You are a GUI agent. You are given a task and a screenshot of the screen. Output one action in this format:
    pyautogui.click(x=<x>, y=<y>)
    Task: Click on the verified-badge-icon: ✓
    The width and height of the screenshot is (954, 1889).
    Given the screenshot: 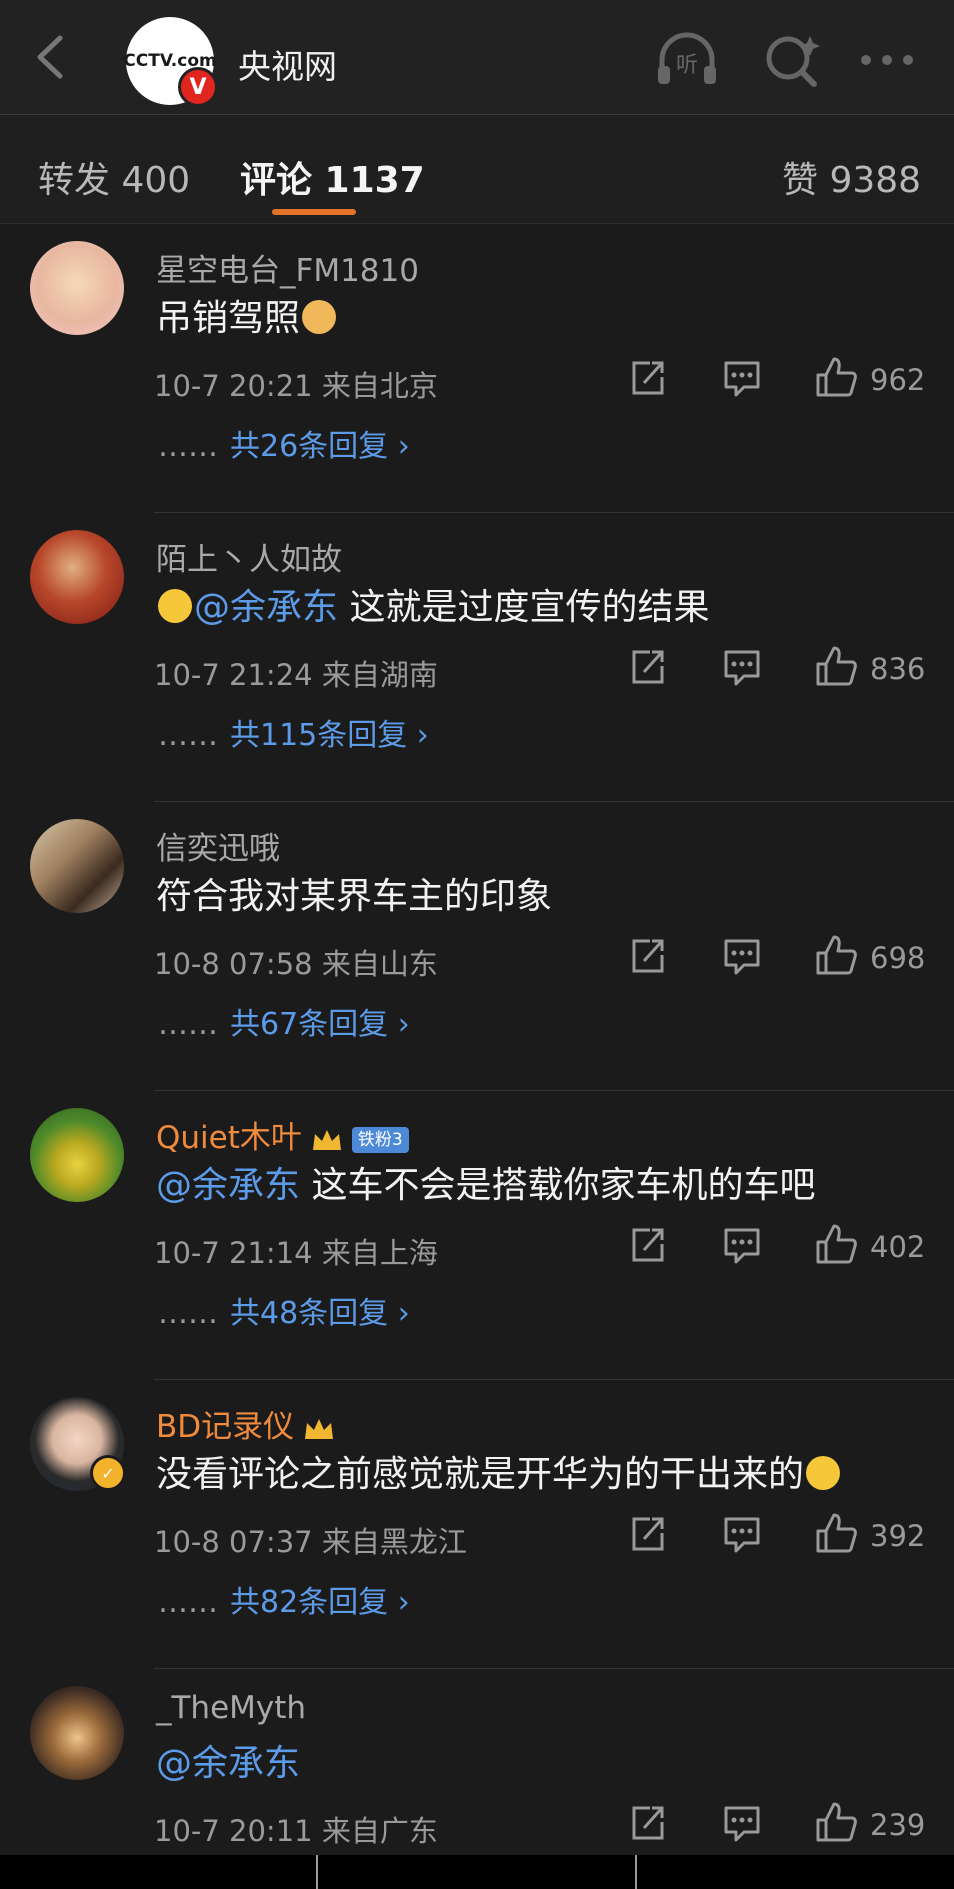 What is the action you would take?
    pyautogui.click(x=108, y=1473)
    